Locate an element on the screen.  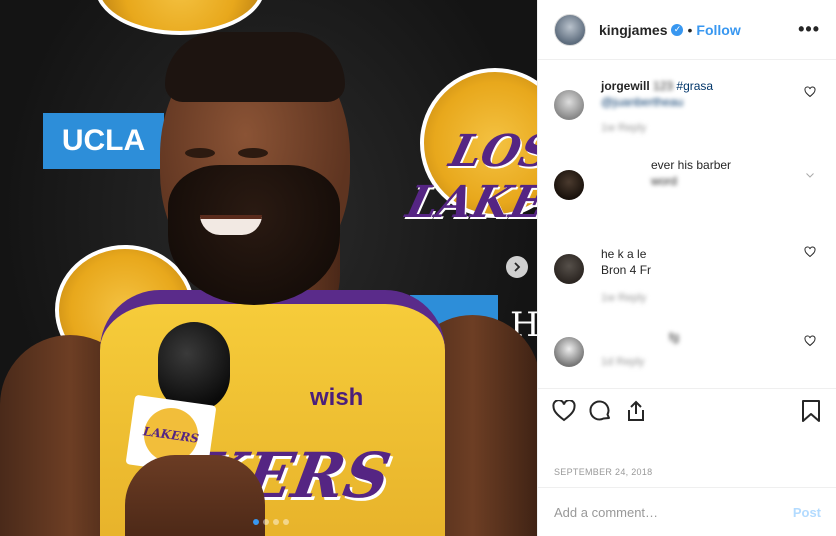
comment-item: ever his barber word is located at coordinates (689, 182).